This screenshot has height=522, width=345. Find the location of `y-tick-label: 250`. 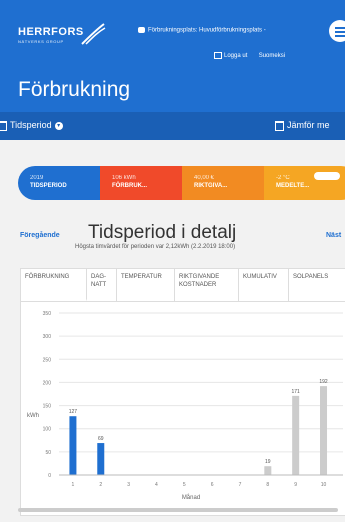

y-tick-label: 250 is located at coordinates (47, 360).